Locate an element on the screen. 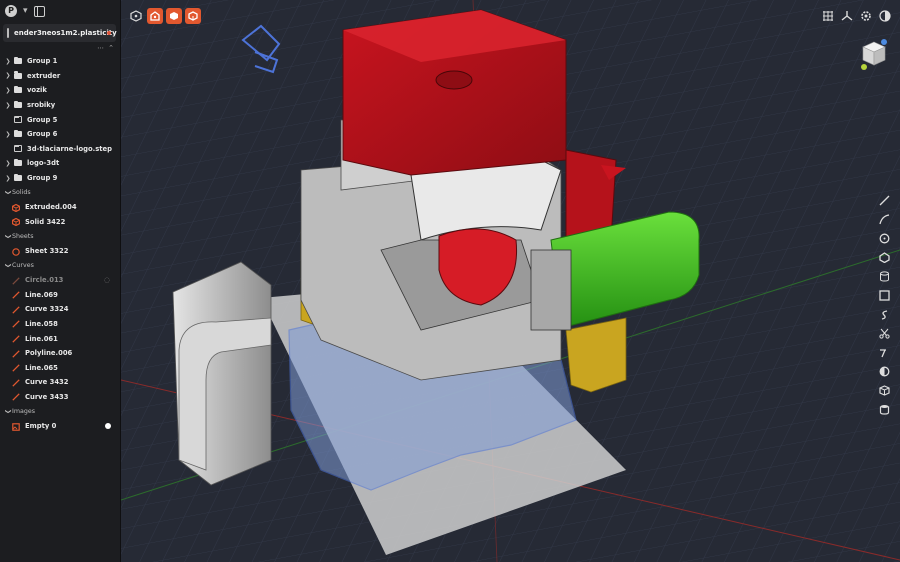  item-label: Polyline.006 is located at coordinates (49, 353).